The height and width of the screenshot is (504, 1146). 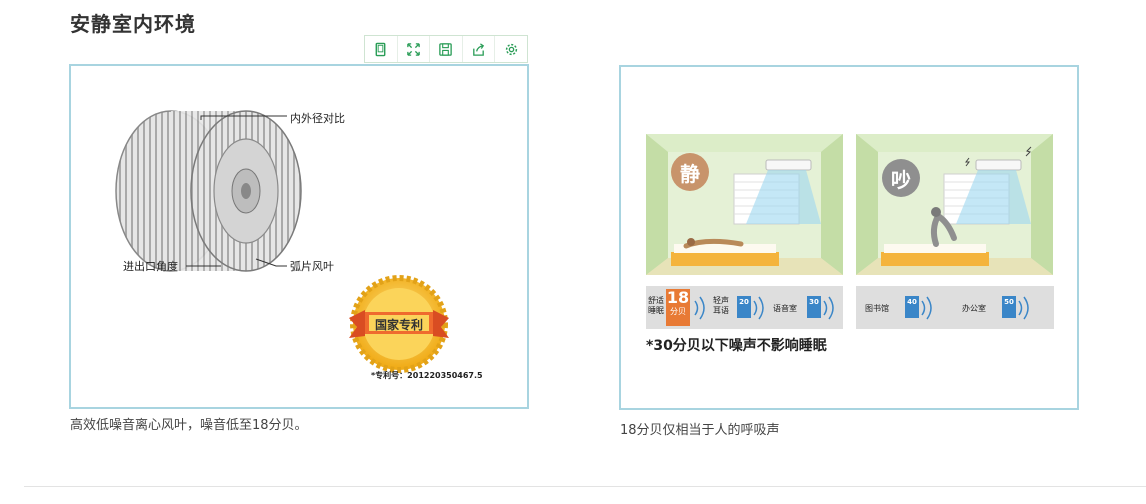 I want to click on patent-seal-text: 国家专利, so click(x=398, y=325).